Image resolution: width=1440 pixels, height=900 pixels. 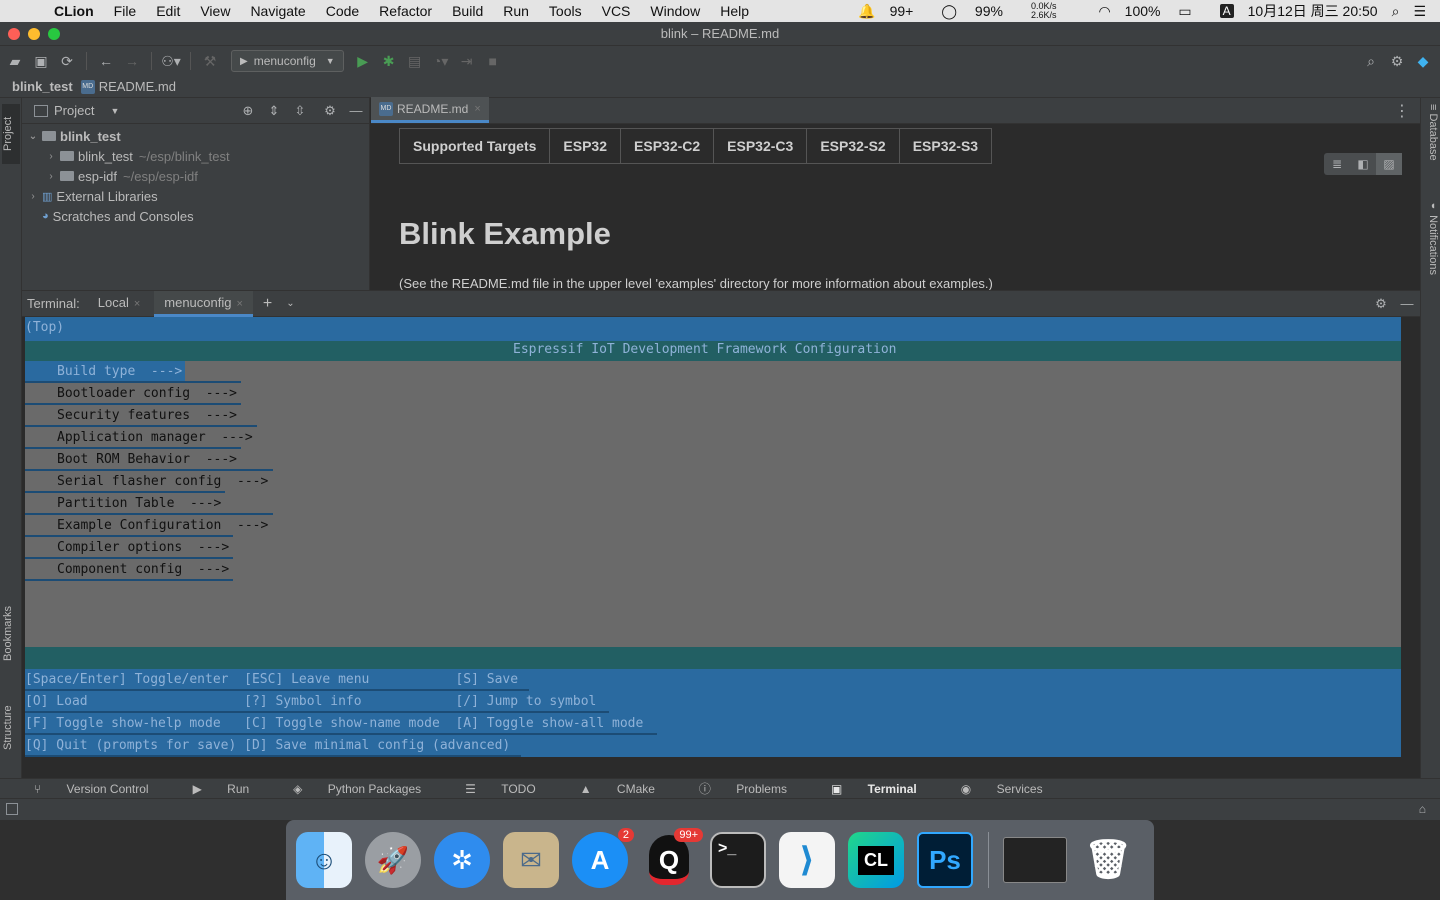 What do you see at coordinates (15, 61) in the screenshot?
I see `open-folder-icon: ▰` at bounding box center [15, 61].